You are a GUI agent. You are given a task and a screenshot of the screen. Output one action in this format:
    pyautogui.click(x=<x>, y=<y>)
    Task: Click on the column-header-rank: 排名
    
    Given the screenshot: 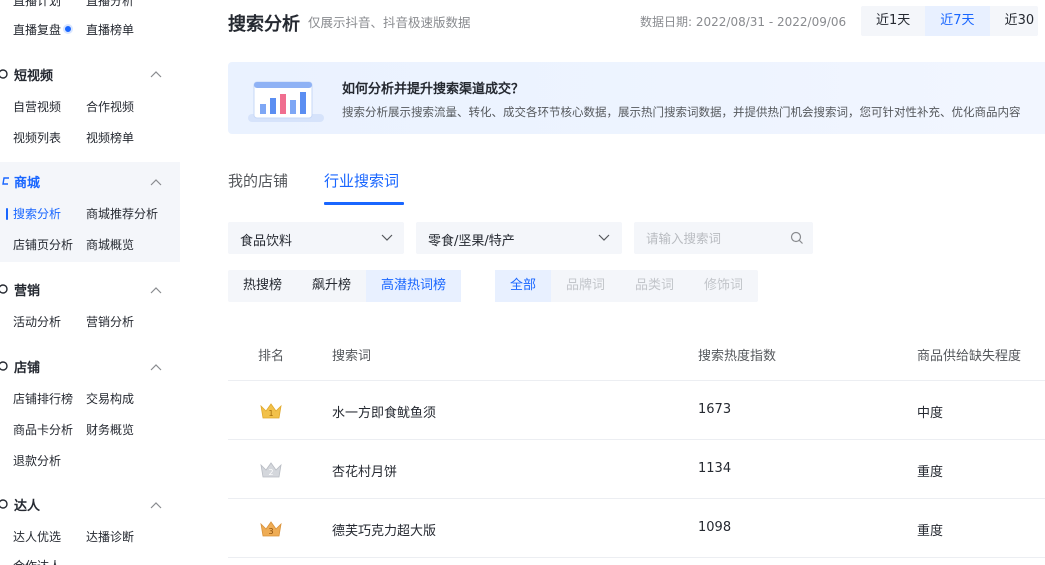 What is the action you would take?
    pyautogui.click(x=271, y=356)
    